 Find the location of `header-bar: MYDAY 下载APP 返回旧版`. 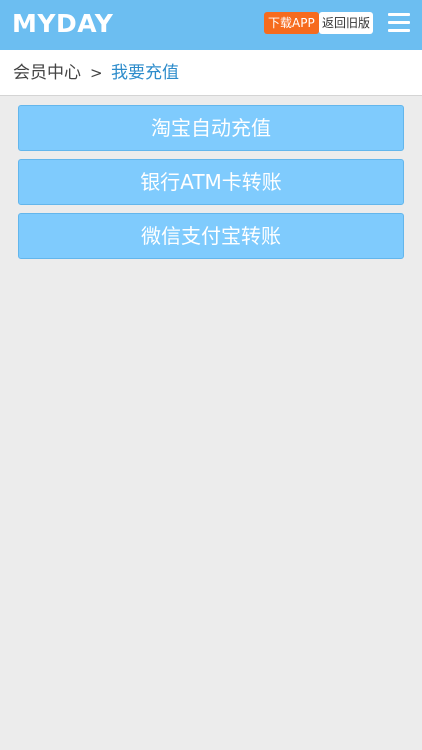

header-bar: MYDAY 下载APP 返回旧版 is located at coordinates (211, 25).